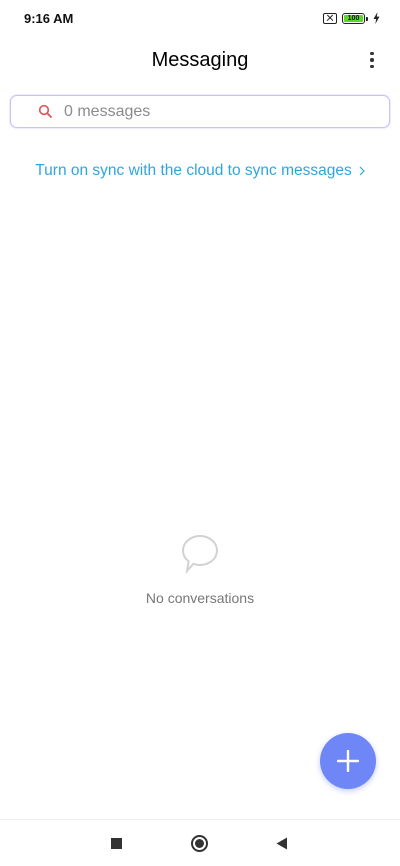 The height and width of the screenshot is (866, 400). What do you see at coordinates (282, 843) in the screenshot?
I see `back-triangle-icon` at bounding box center [282, 843].